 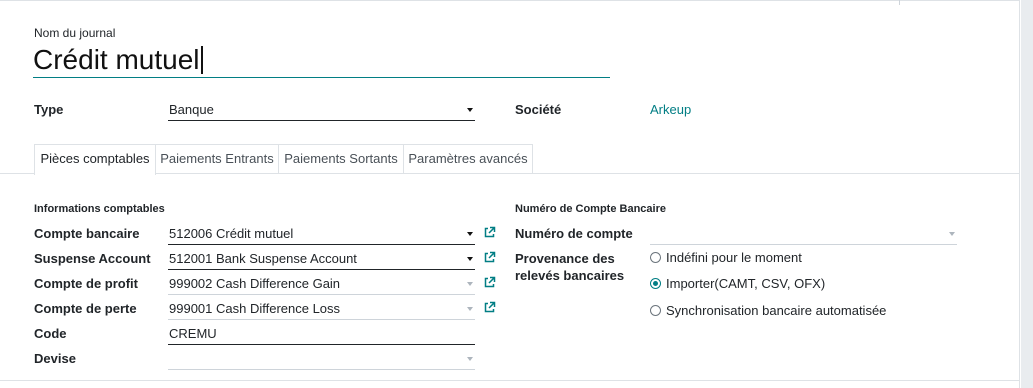 I want to click on profit-account-value: 999002 Cash Difference Gain, so click(x=255, y=283).